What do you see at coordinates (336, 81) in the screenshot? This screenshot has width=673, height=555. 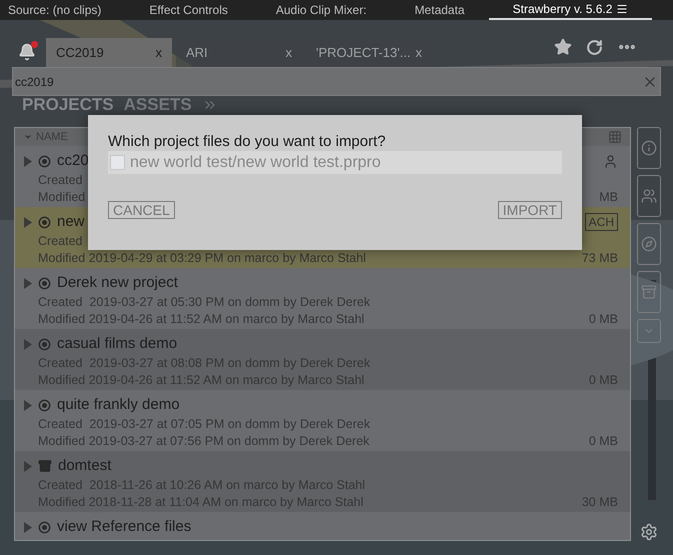 I see `search-field: cc2019` at bounding box center [336, 81].